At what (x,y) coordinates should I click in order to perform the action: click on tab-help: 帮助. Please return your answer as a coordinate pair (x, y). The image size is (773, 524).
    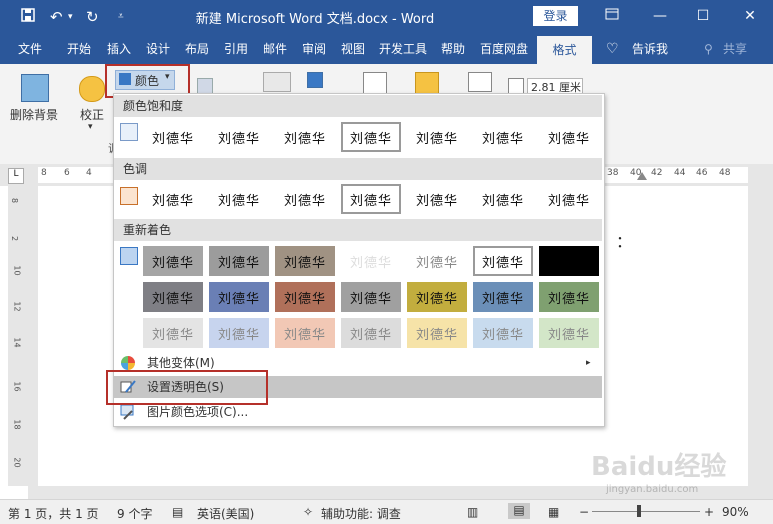
    Looking at the image, I should click on (453, 49).